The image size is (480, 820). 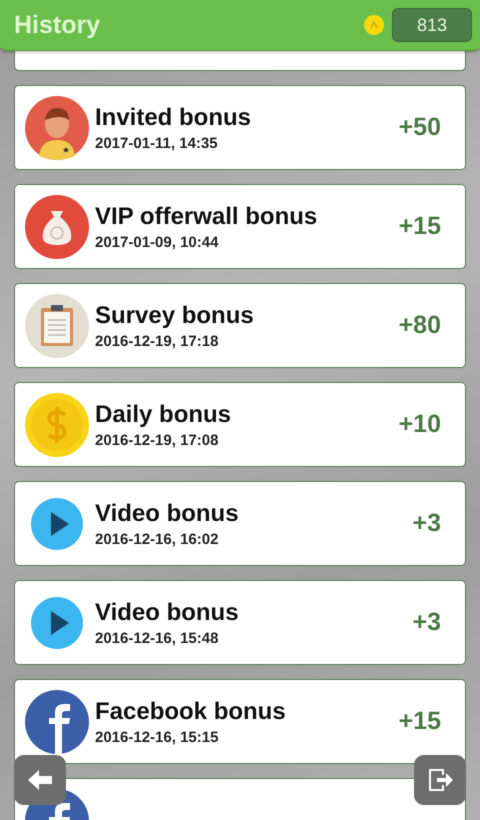 What do you see at coordinates (419, 424) in the screenshot?
I see `bonus-amount: +10` at bounding box center [419, 424].